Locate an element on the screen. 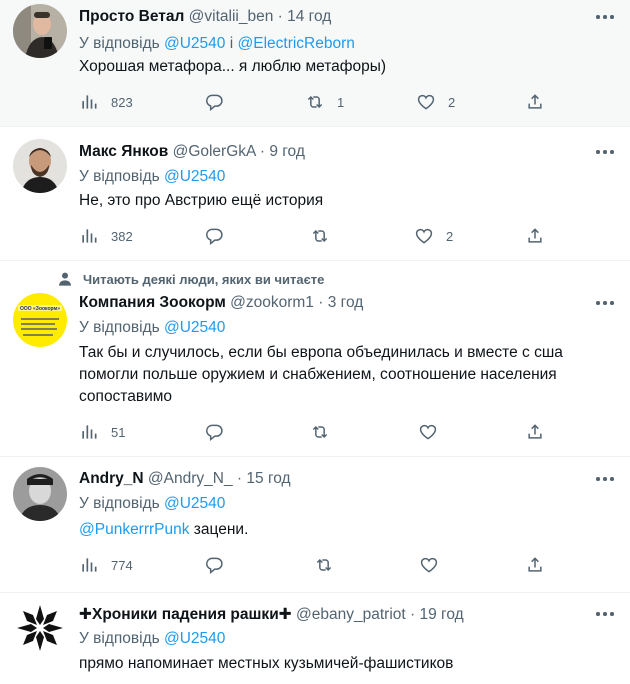  tweet-text-rest: зацени. is located at coordinates (219, 529).